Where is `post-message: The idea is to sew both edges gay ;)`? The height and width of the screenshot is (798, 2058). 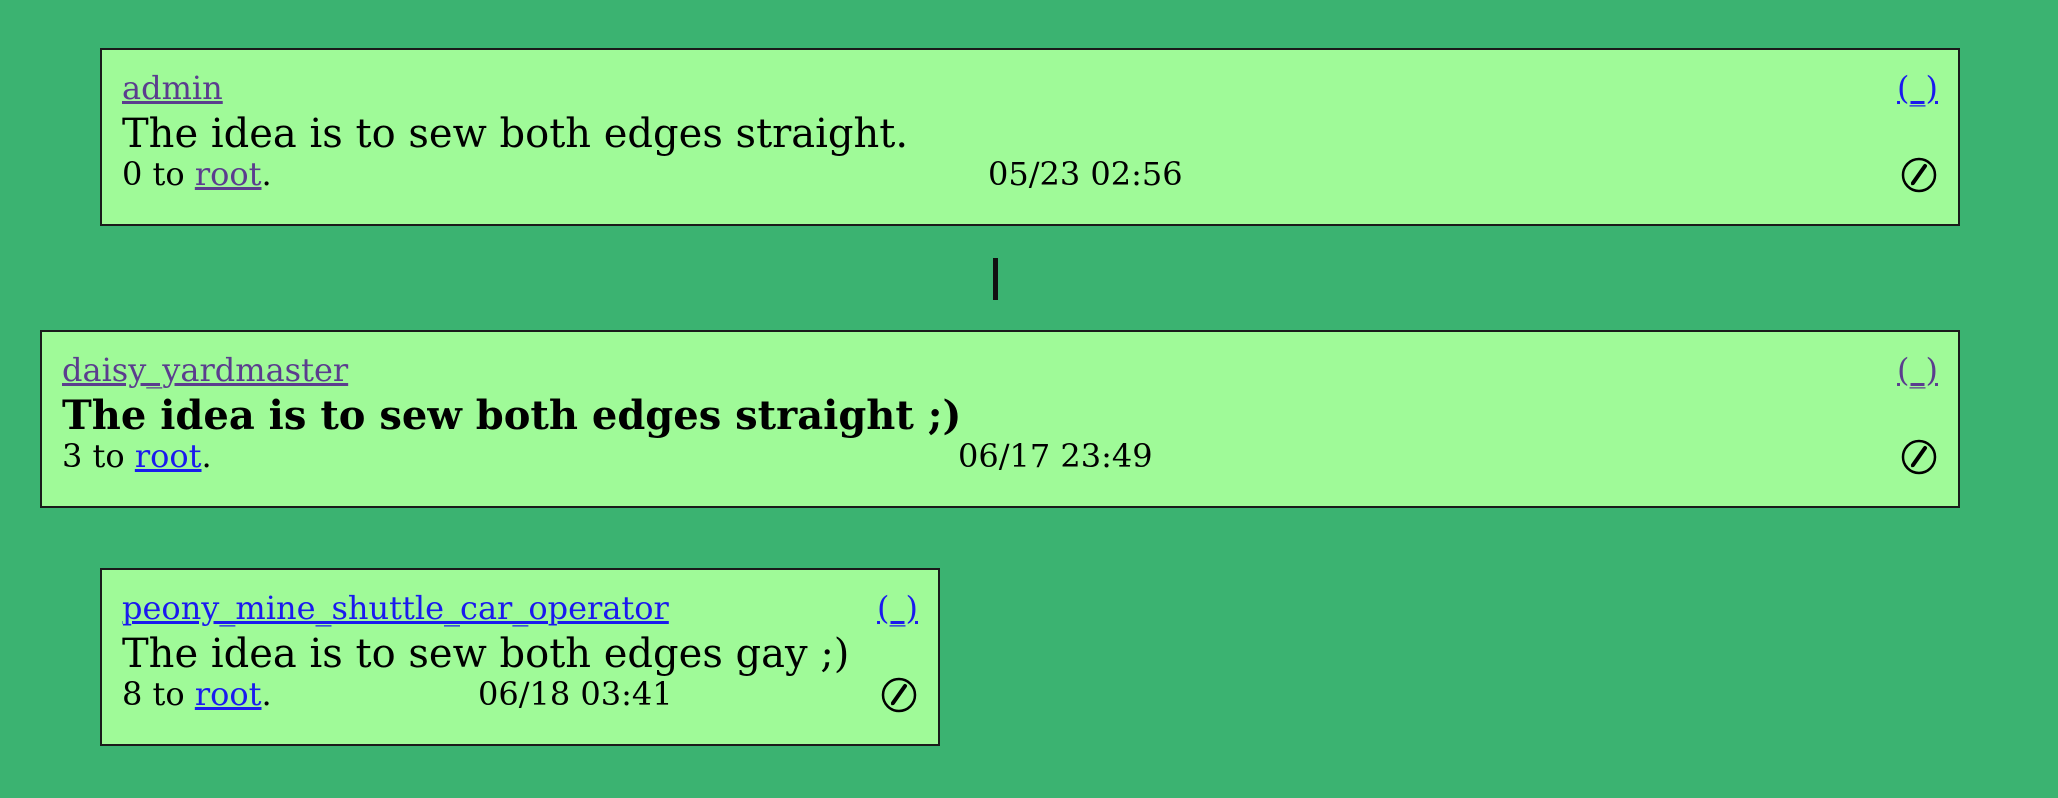
post-message: The idea is to sew both edges gay ;) is located at coordinates (486, 654).